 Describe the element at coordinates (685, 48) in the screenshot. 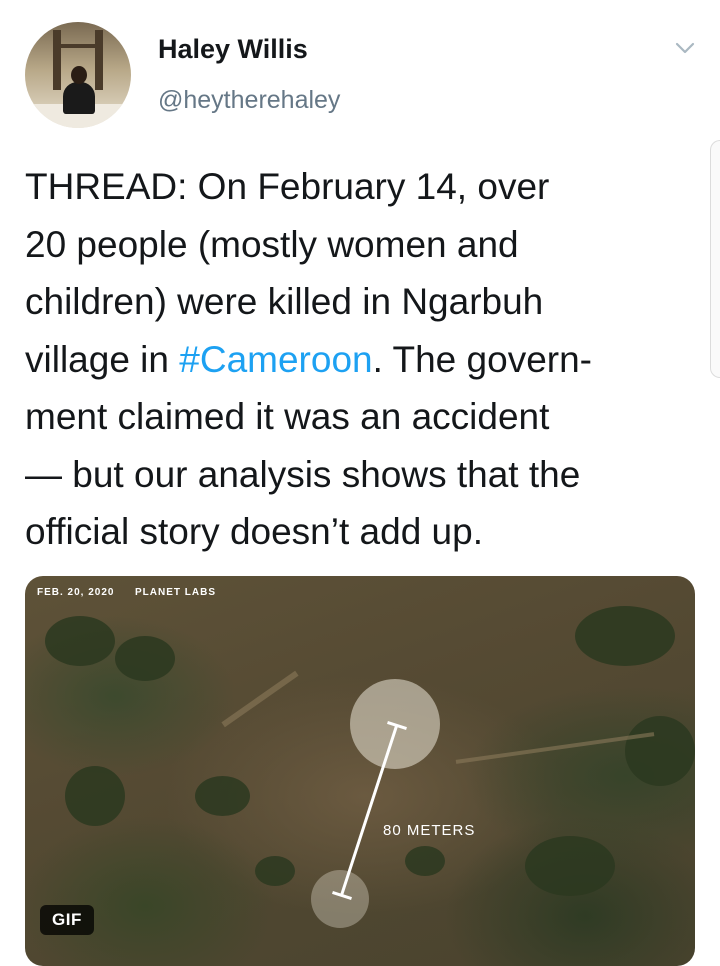

I see `chevron-down-icon` at that location.